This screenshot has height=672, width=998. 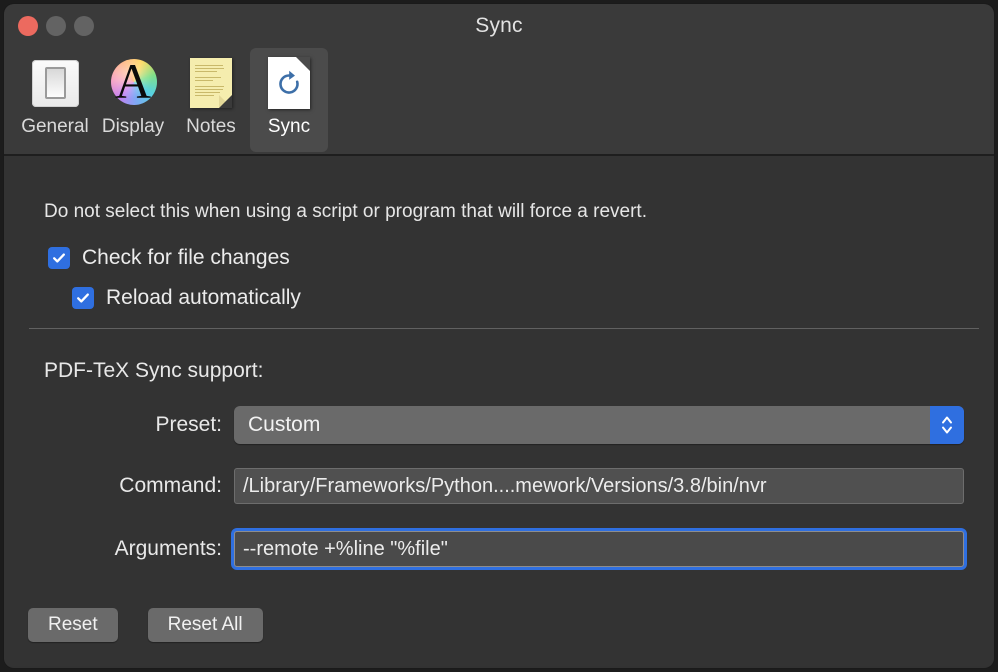 What do you see at coordinates (133, 126) in the screenshot?
I see `toolbar-label-display: Display` at bounding box center [133, 126].